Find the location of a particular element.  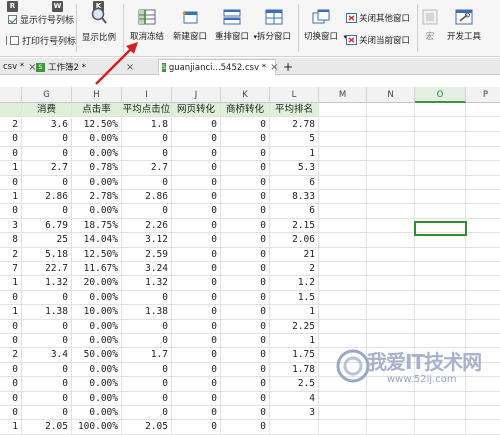

watermark-title: 我爱IT技术网 is located at coordinates (424, 362).